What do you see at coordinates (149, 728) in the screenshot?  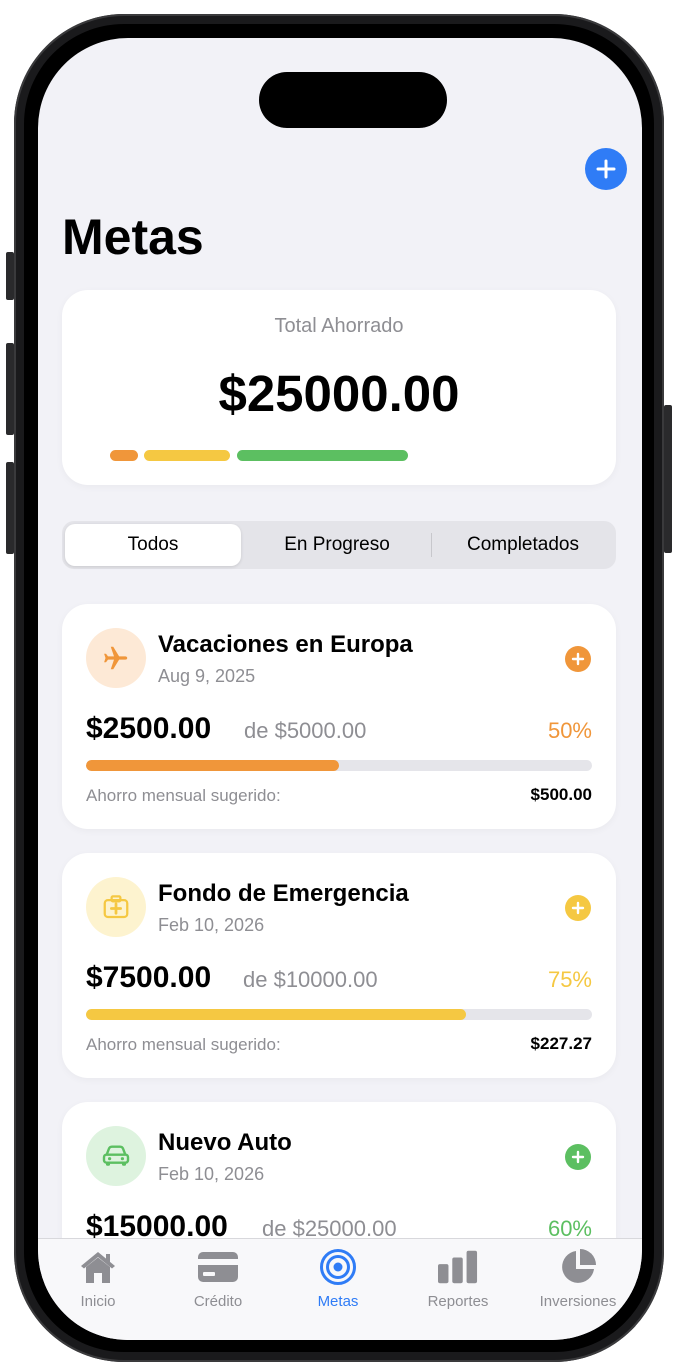 I see `goal-saved-amount: $2500.00` at bounding box center [149, 728].